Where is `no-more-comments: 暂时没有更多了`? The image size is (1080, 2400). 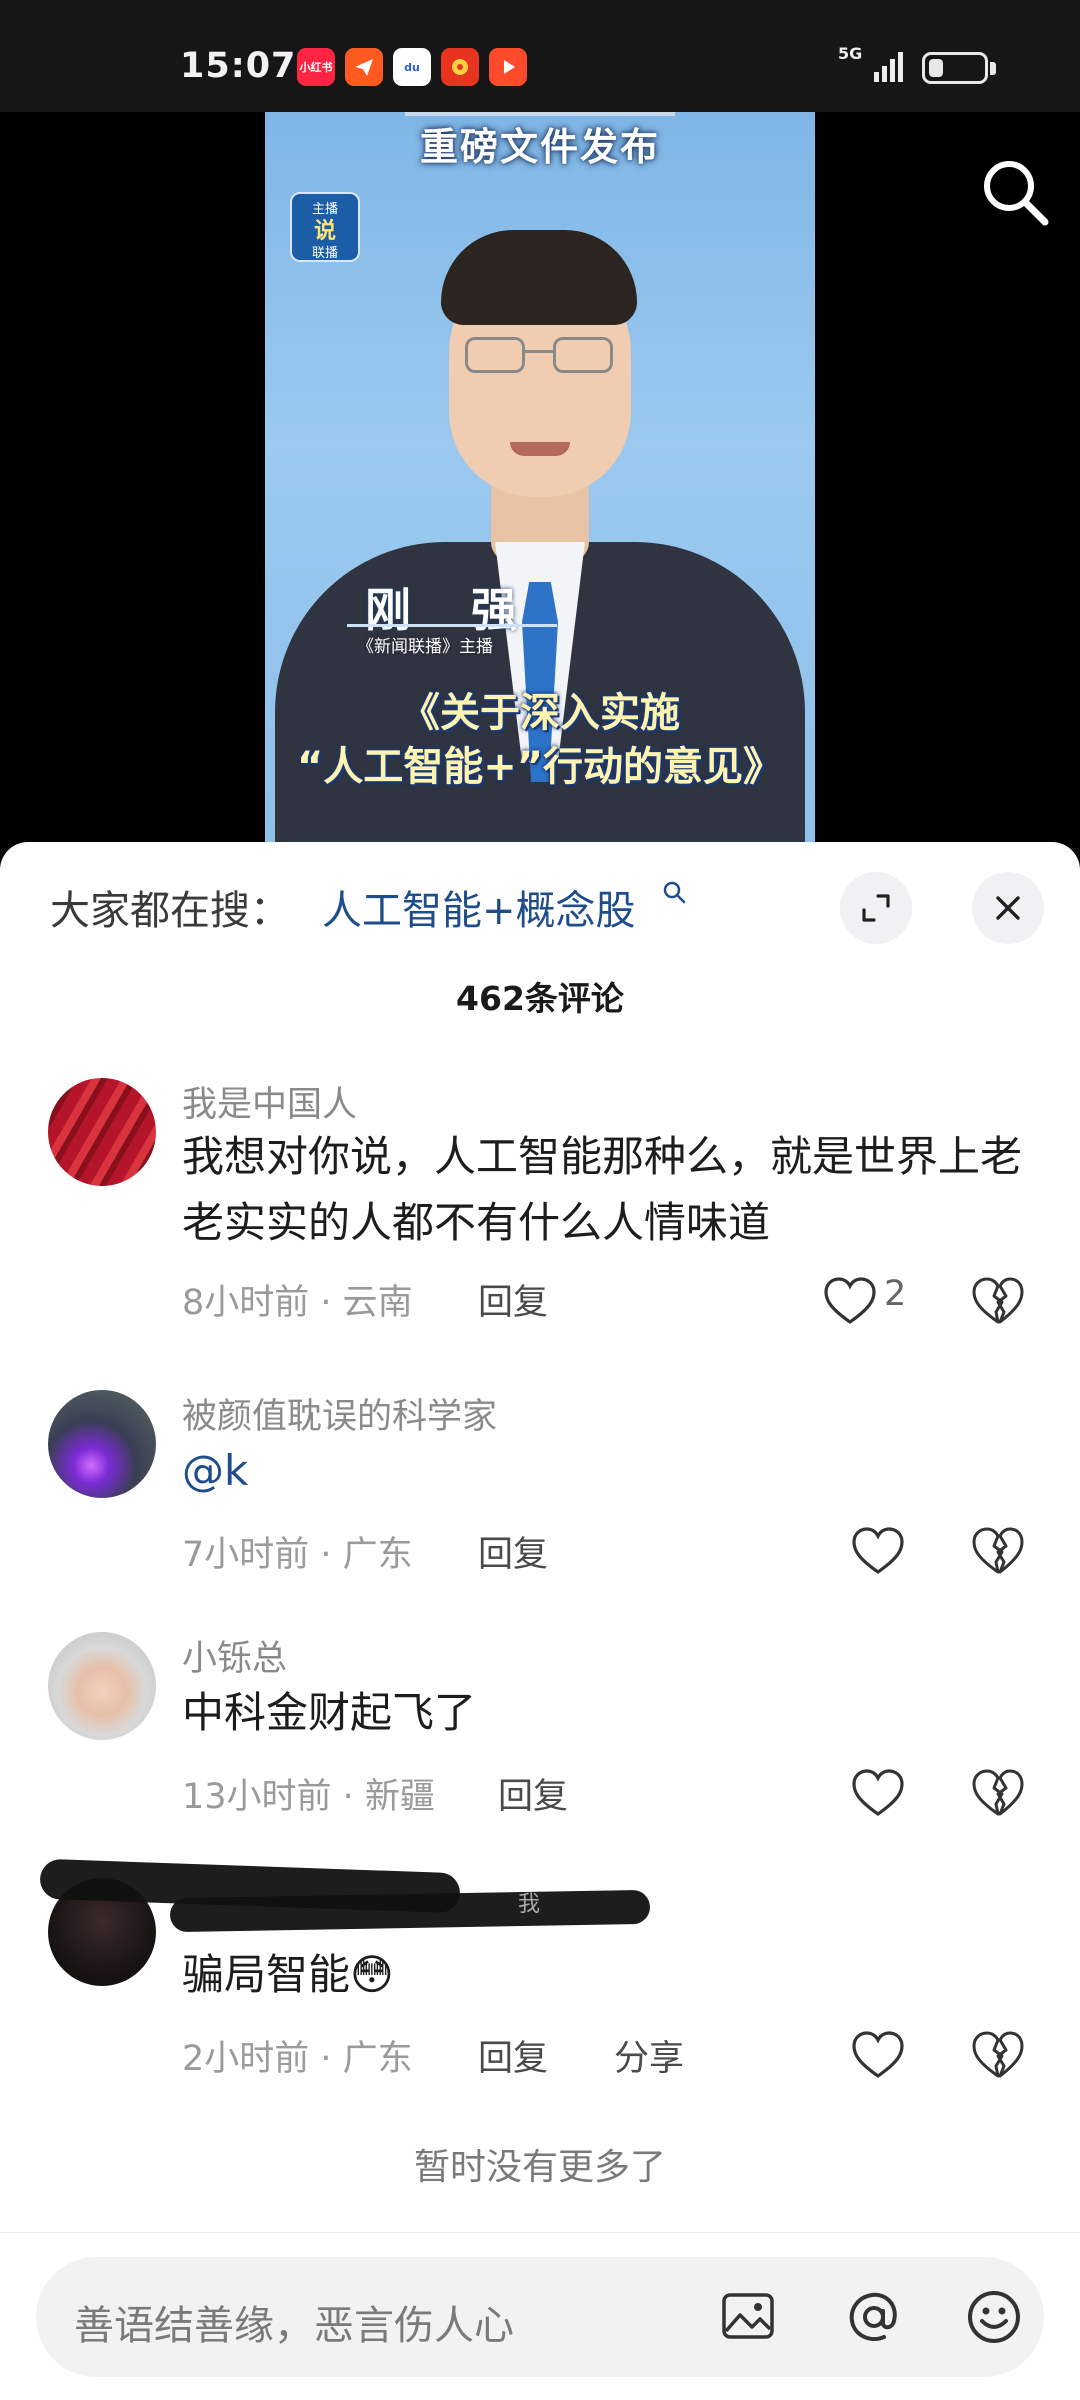 no-more-comments: 暂时没有更多了 is located at coordinates (539, 2167).